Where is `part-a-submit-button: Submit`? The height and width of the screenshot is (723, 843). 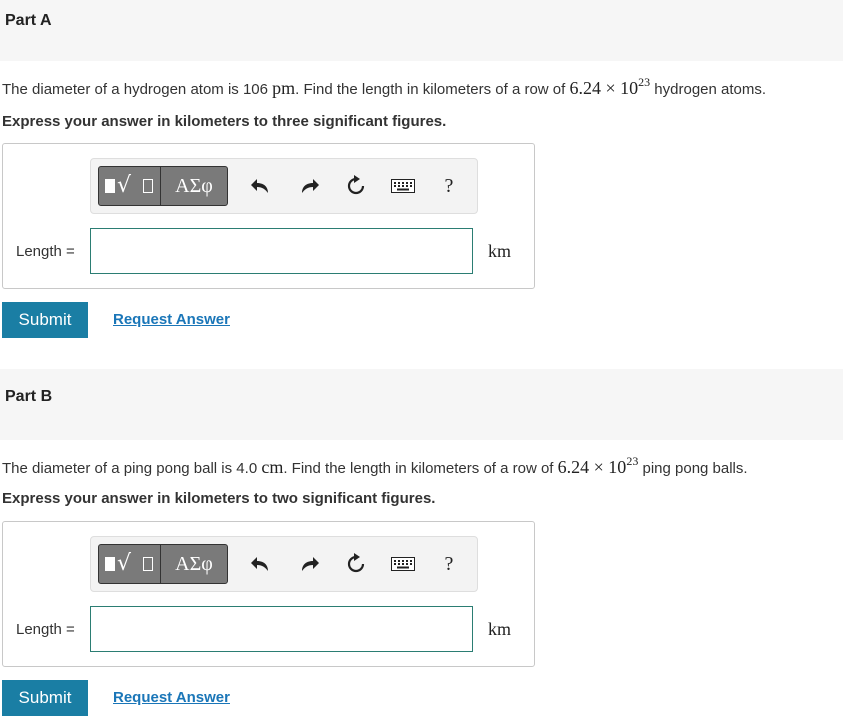 part-a-submit-button: Submit is located at coordinates (45, 320).